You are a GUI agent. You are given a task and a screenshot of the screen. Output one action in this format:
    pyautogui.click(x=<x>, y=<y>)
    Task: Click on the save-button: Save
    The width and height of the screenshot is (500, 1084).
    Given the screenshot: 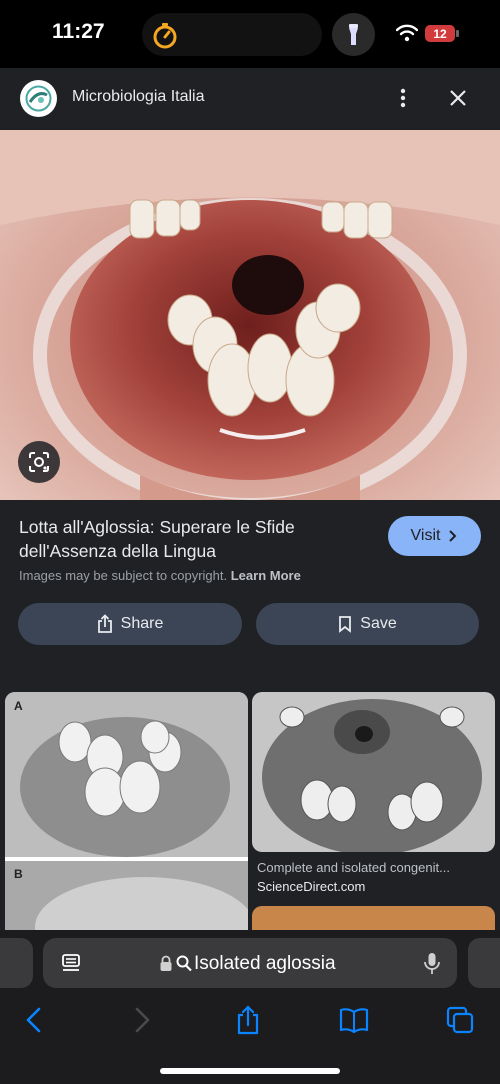 What is the action you would take?
    pyautogui.click(x=367, y=624)
    